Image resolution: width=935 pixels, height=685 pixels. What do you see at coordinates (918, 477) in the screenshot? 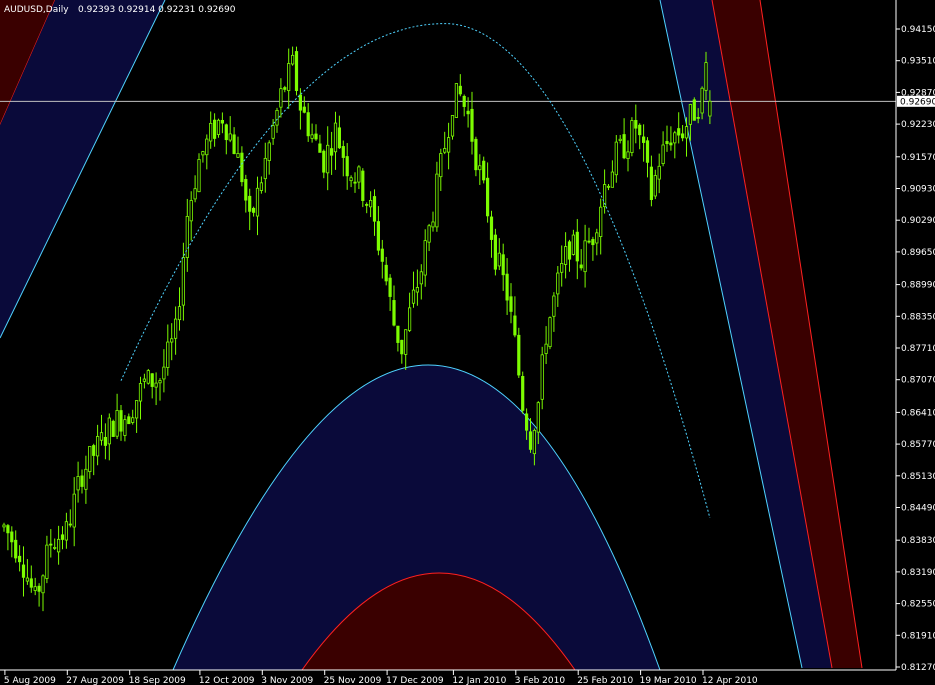
I see `y-tick-label: 0.85130` at bounding box center [918, 477].